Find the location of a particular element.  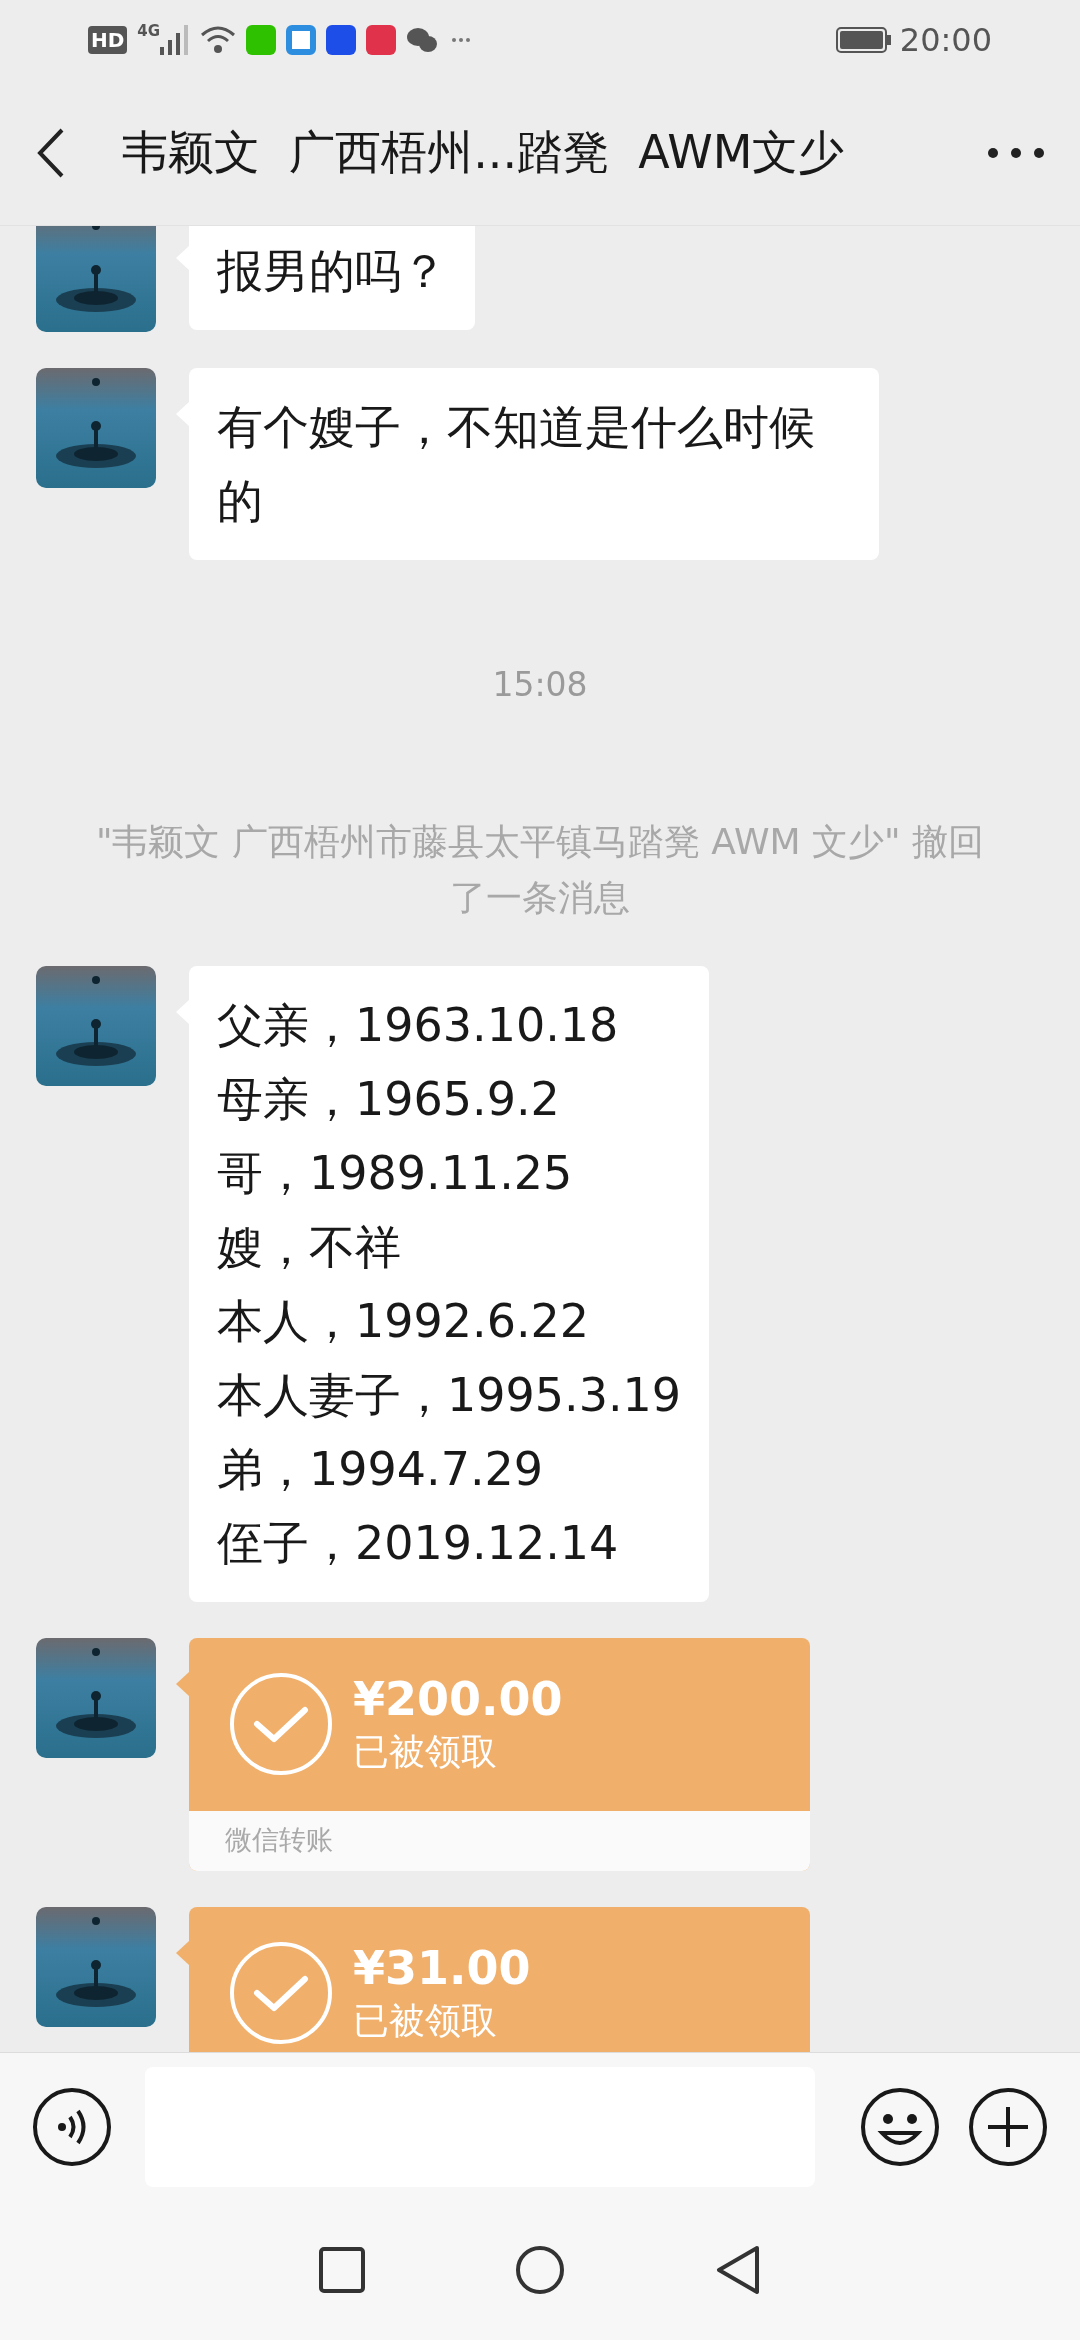

back-nav-icon is located at coordinates (738, 2270).